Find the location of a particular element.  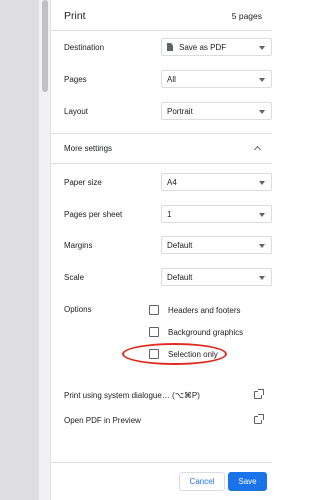

destination-row: Destination Save as PDF is located at coordinates (168, 47).